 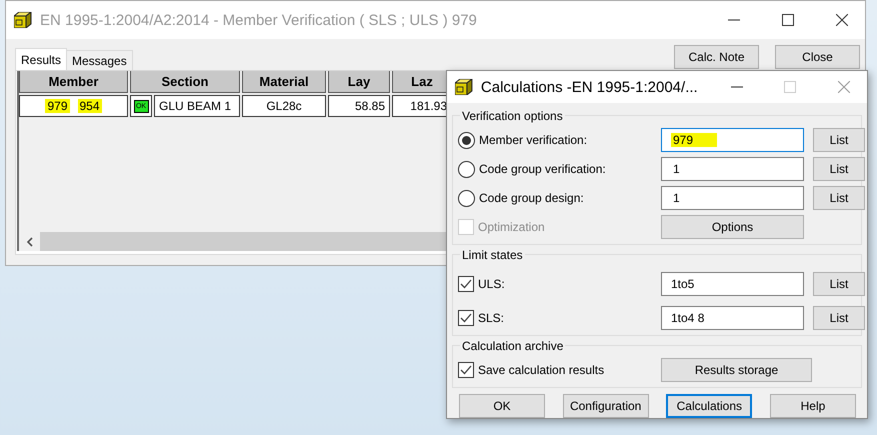 I want to click on field-value: 979, so click(x=694, y=140).